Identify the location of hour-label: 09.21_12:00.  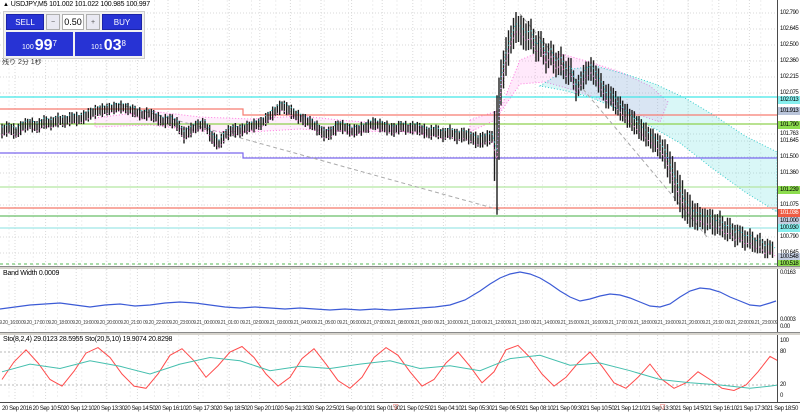
(494, 323).